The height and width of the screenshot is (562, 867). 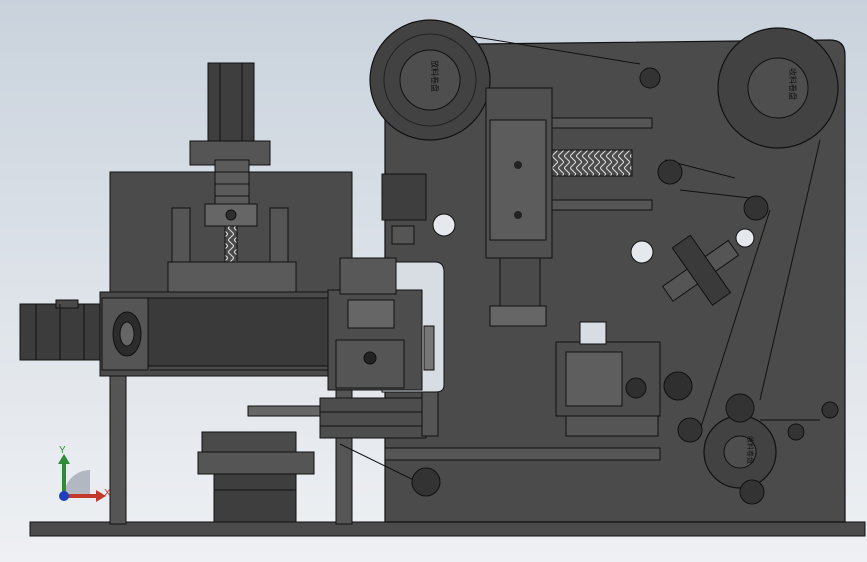 I want to click on axis-triad, so click(x=82, y=478).